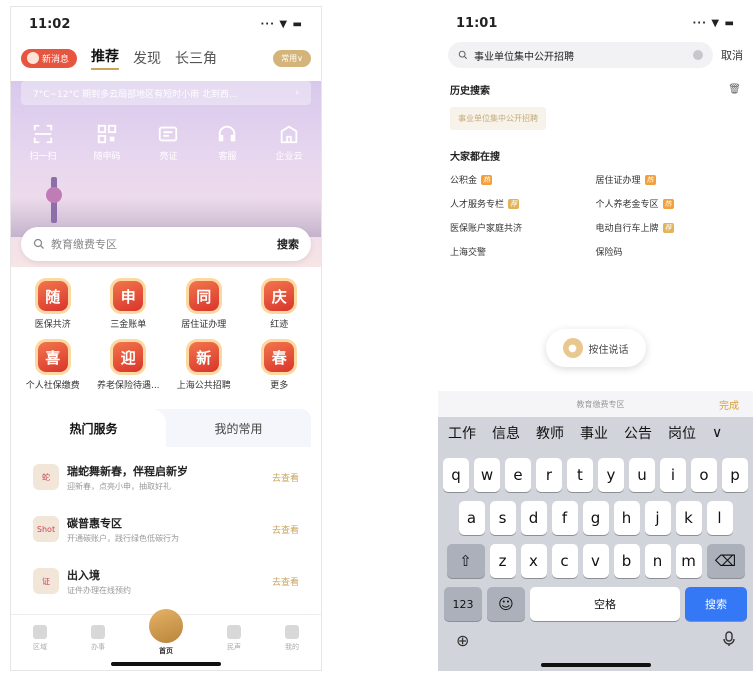  I want to click on hot-item: 上海交警, so click(523, 251).